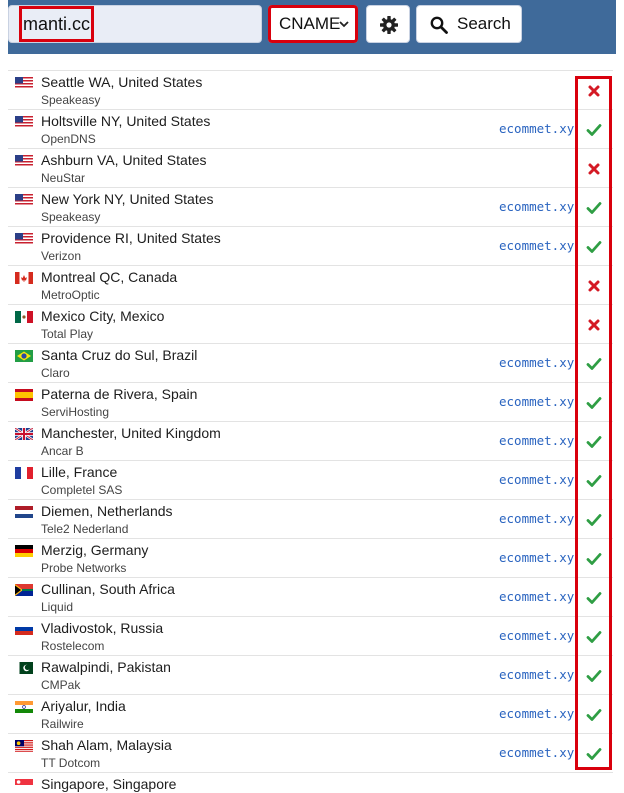  Describe the element at coordinates (484, 23) in the screenshot. I see `search-button-label: Search` at that location.